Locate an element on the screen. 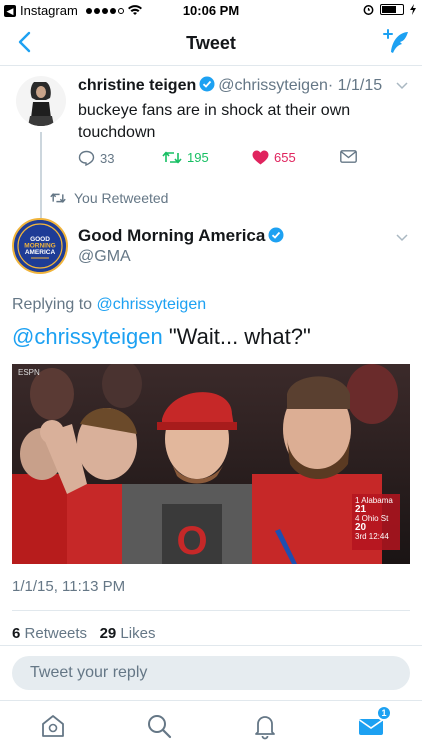 The image size is (422, 750). status-time: 10:06 PM is located at coordinates (211, 10).